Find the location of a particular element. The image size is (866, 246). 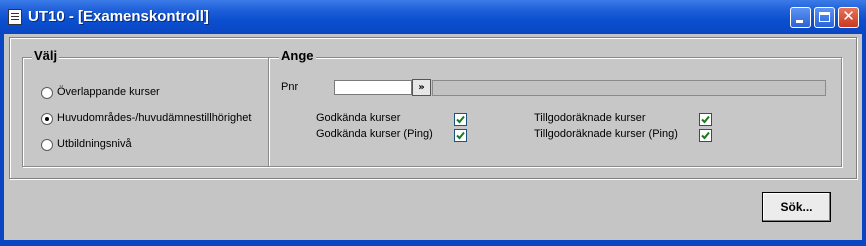

checkbox-tillgodoraknade-ping is located at coordinates (705, 135).